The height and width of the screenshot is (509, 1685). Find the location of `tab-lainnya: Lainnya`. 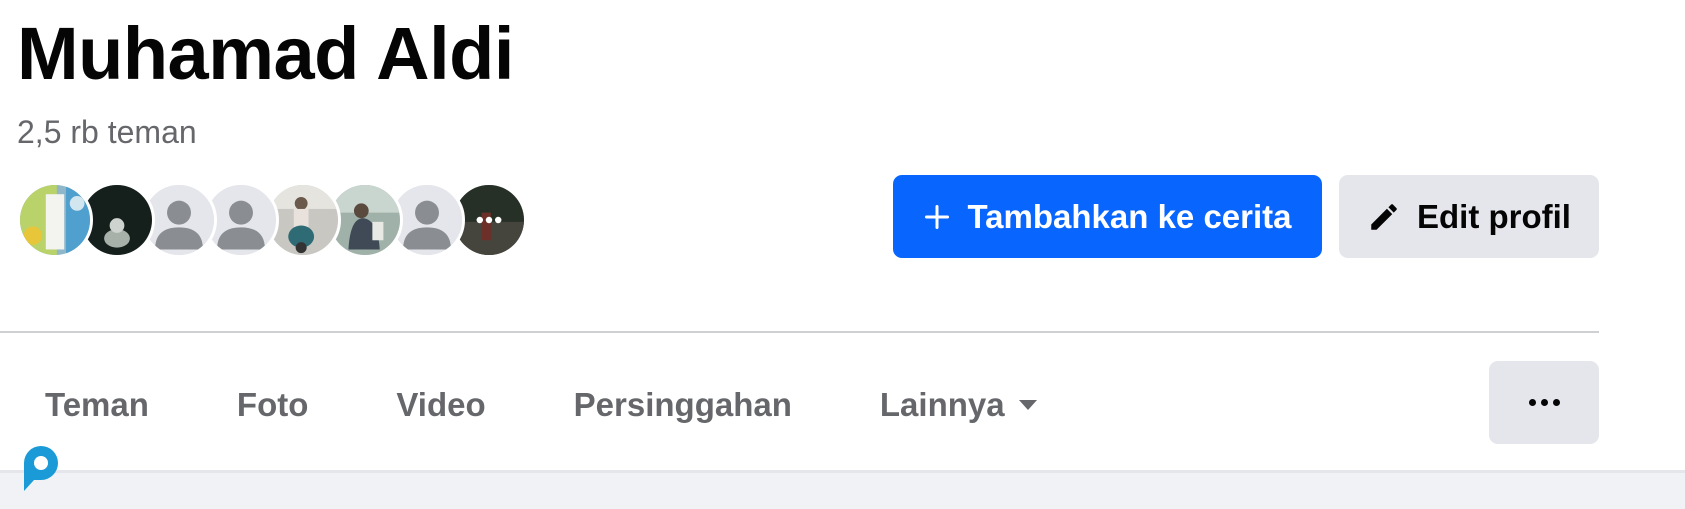

tab-lainnya: Lainnya is located at coordinates (958, 405).